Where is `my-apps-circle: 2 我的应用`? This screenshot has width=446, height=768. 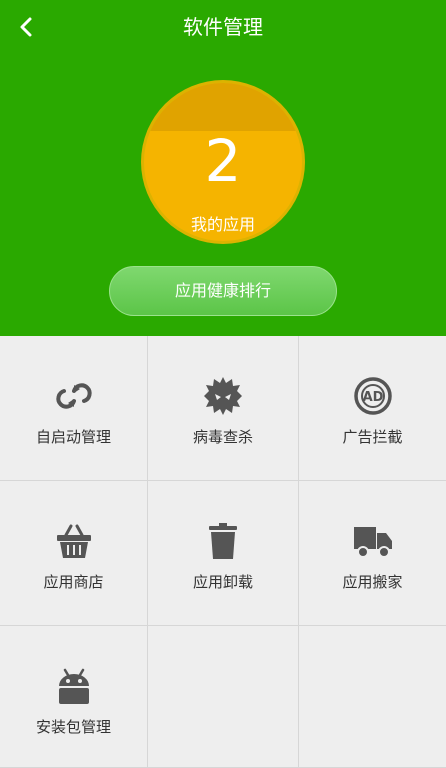 my-apps-circle: 2 我的应用 is located at coordinates (223, 162).